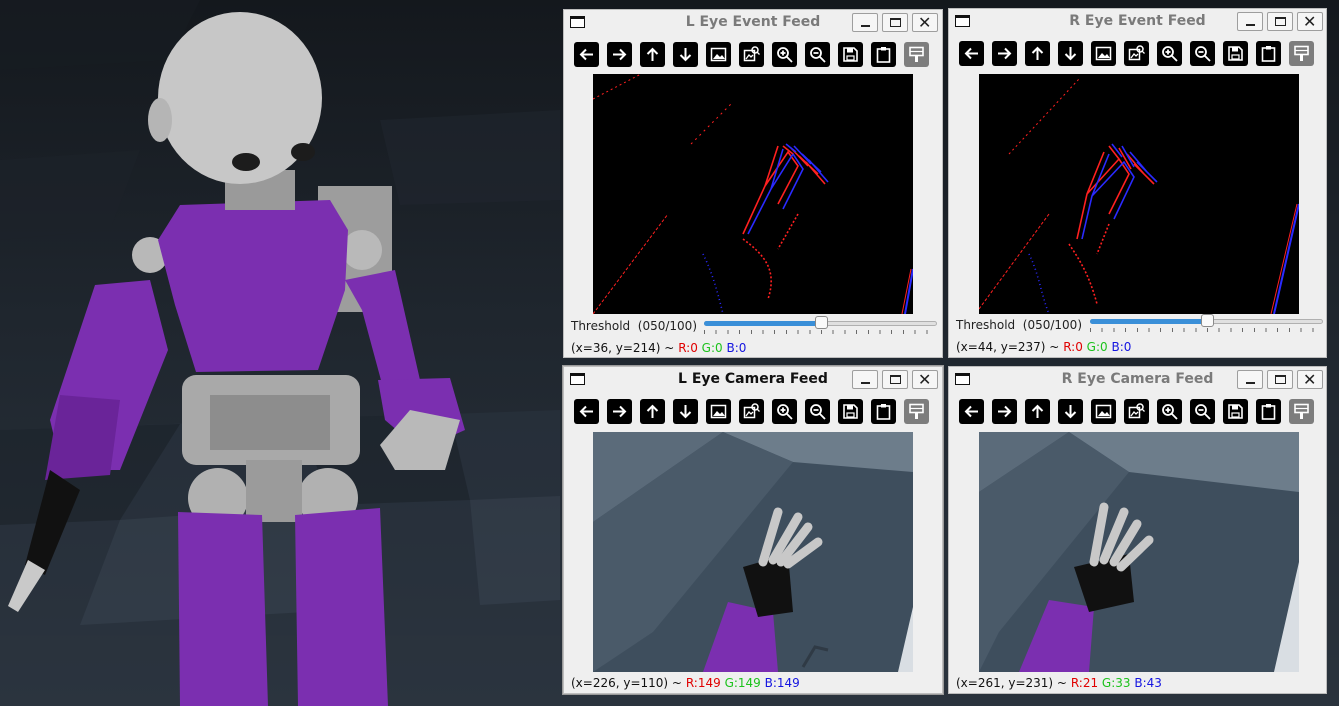 The width and height of the screenshot is (1339, 706). I want to click on minimize-icon, so click(865, 26).